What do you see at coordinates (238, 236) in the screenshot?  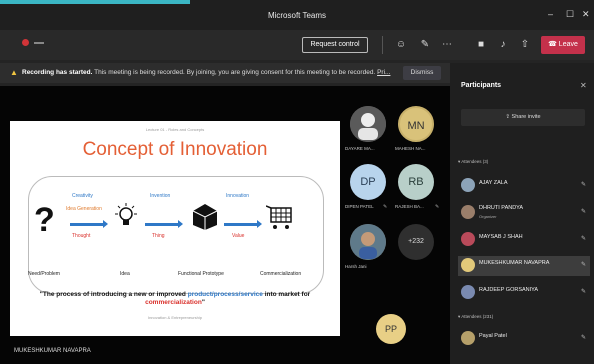 I see `label-value: Value` at bounding box center [238, 236].